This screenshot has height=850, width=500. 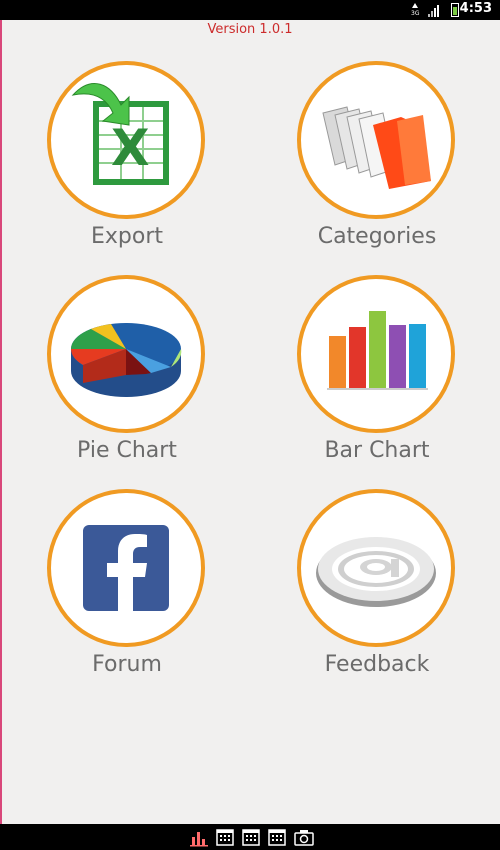 I want to click on bar-chart-circle, so click(x=376, y=354).